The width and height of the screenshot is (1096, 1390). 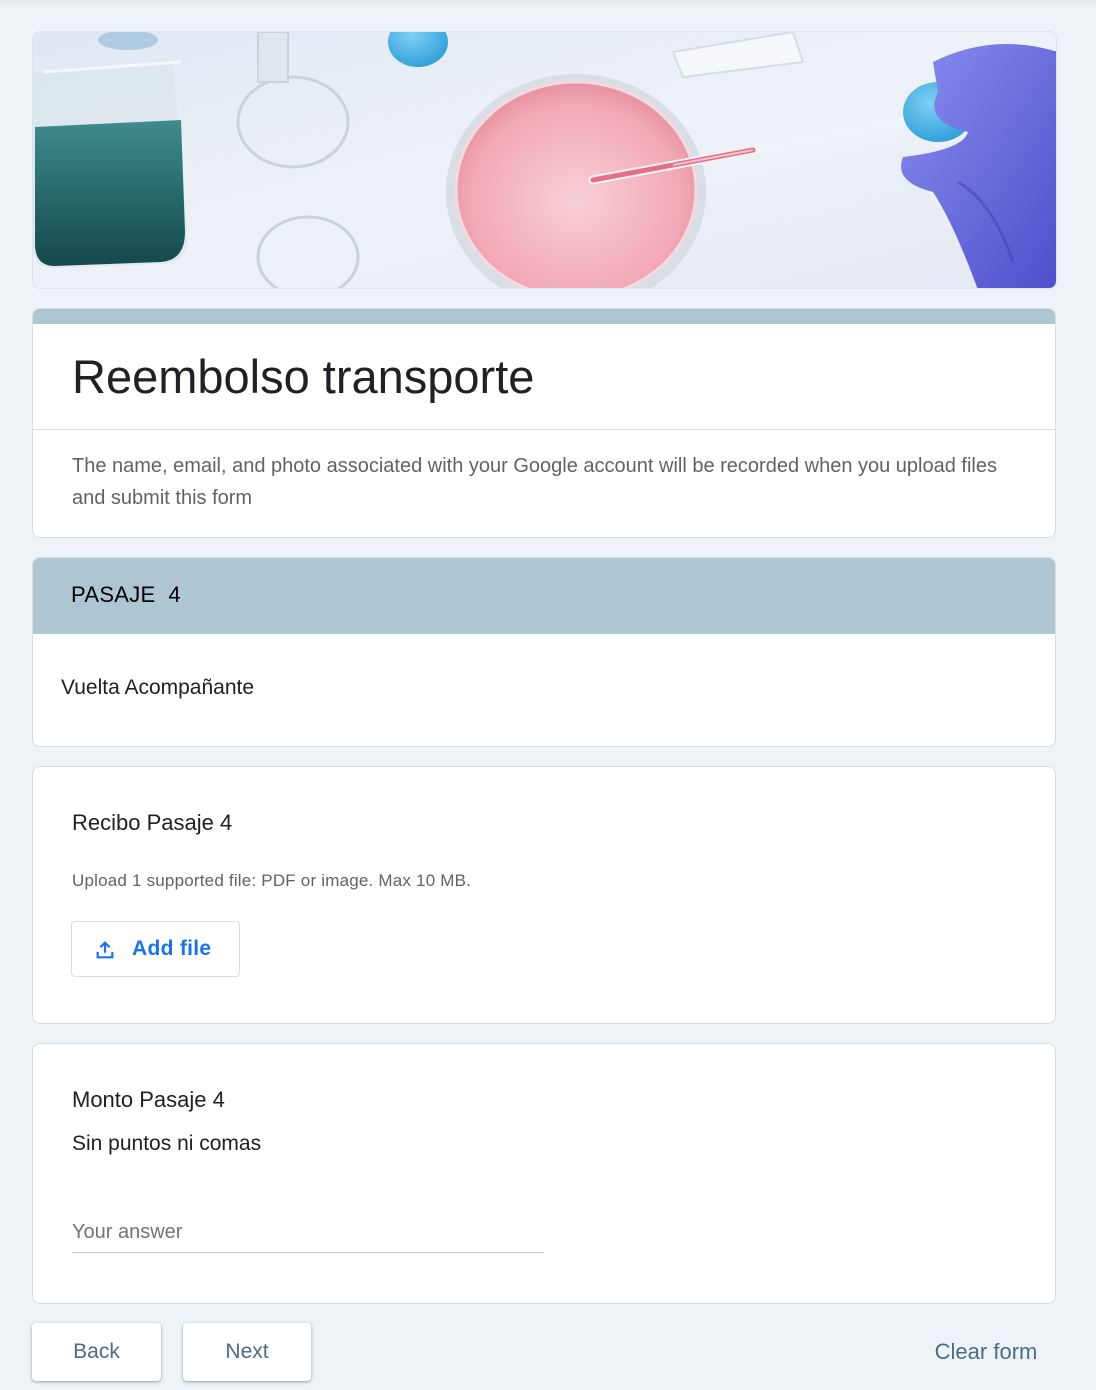 I want to click on add-file-button: Add file, so click(x=155, y=949).